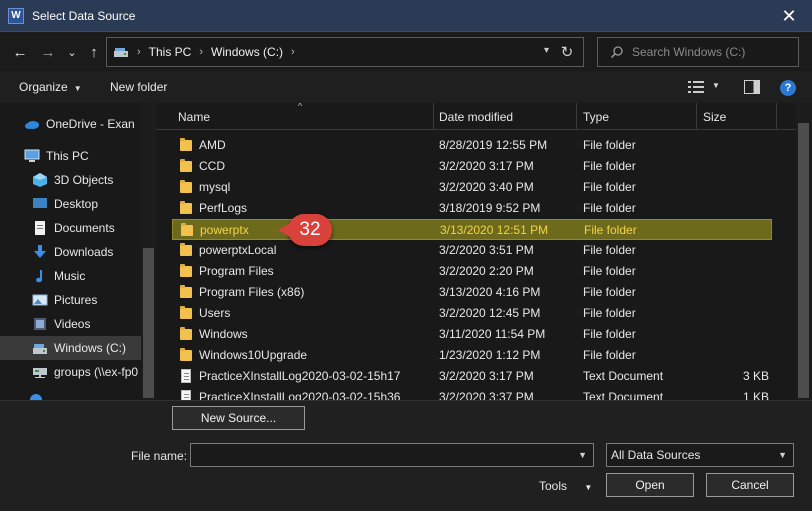 This screenshot has width=812, height=511. I want to click on sidebar-item-label: This PC, so click(67, 156).